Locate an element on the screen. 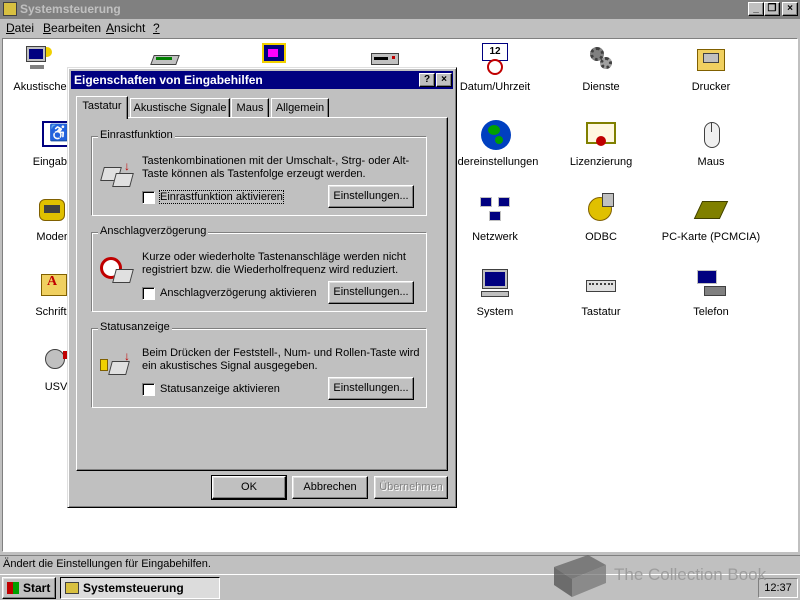 Image resolution: width=800 pixels, height=600 pixels. menu-label: atei is located at coordinates (24, 28).